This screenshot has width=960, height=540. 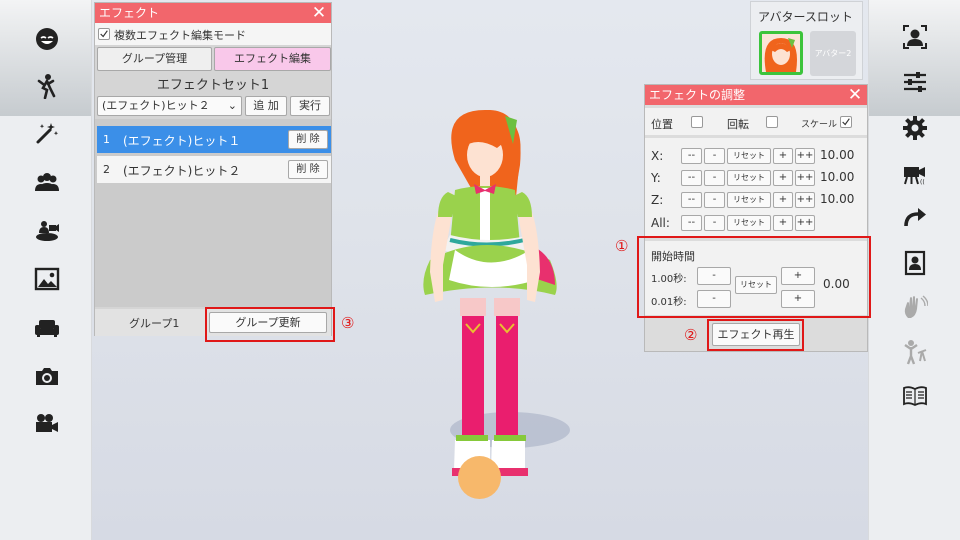 What do you see at coordinates (783, 200) in the screenshot?
I see `z-increase-button: +` at bounding box center [783, 200].